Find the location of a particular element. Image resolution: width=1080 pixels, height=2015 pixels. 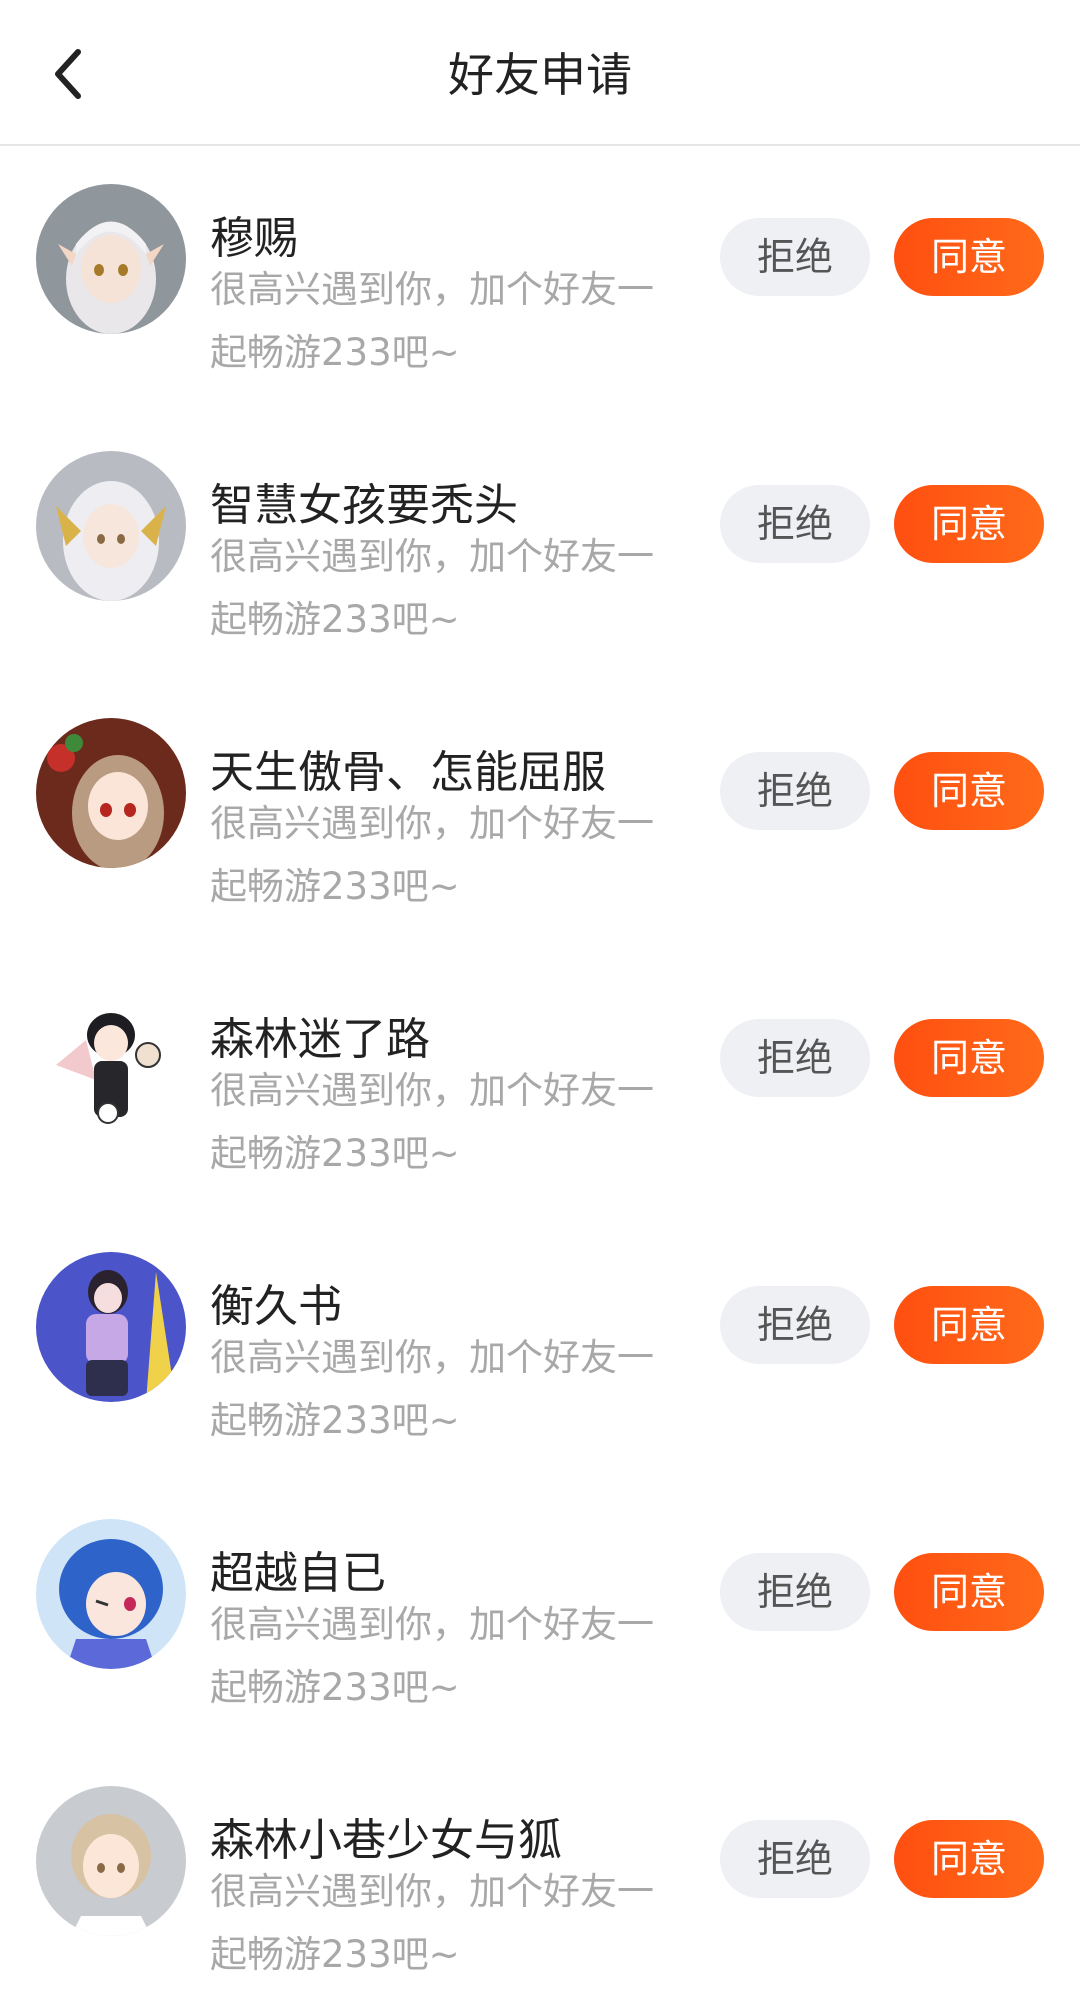

friend-request-item: 衡久书 很高兴遇到你，加个好友一起畅游233吧~ 拒绝 同意 is located at coordinates (540, 1347).